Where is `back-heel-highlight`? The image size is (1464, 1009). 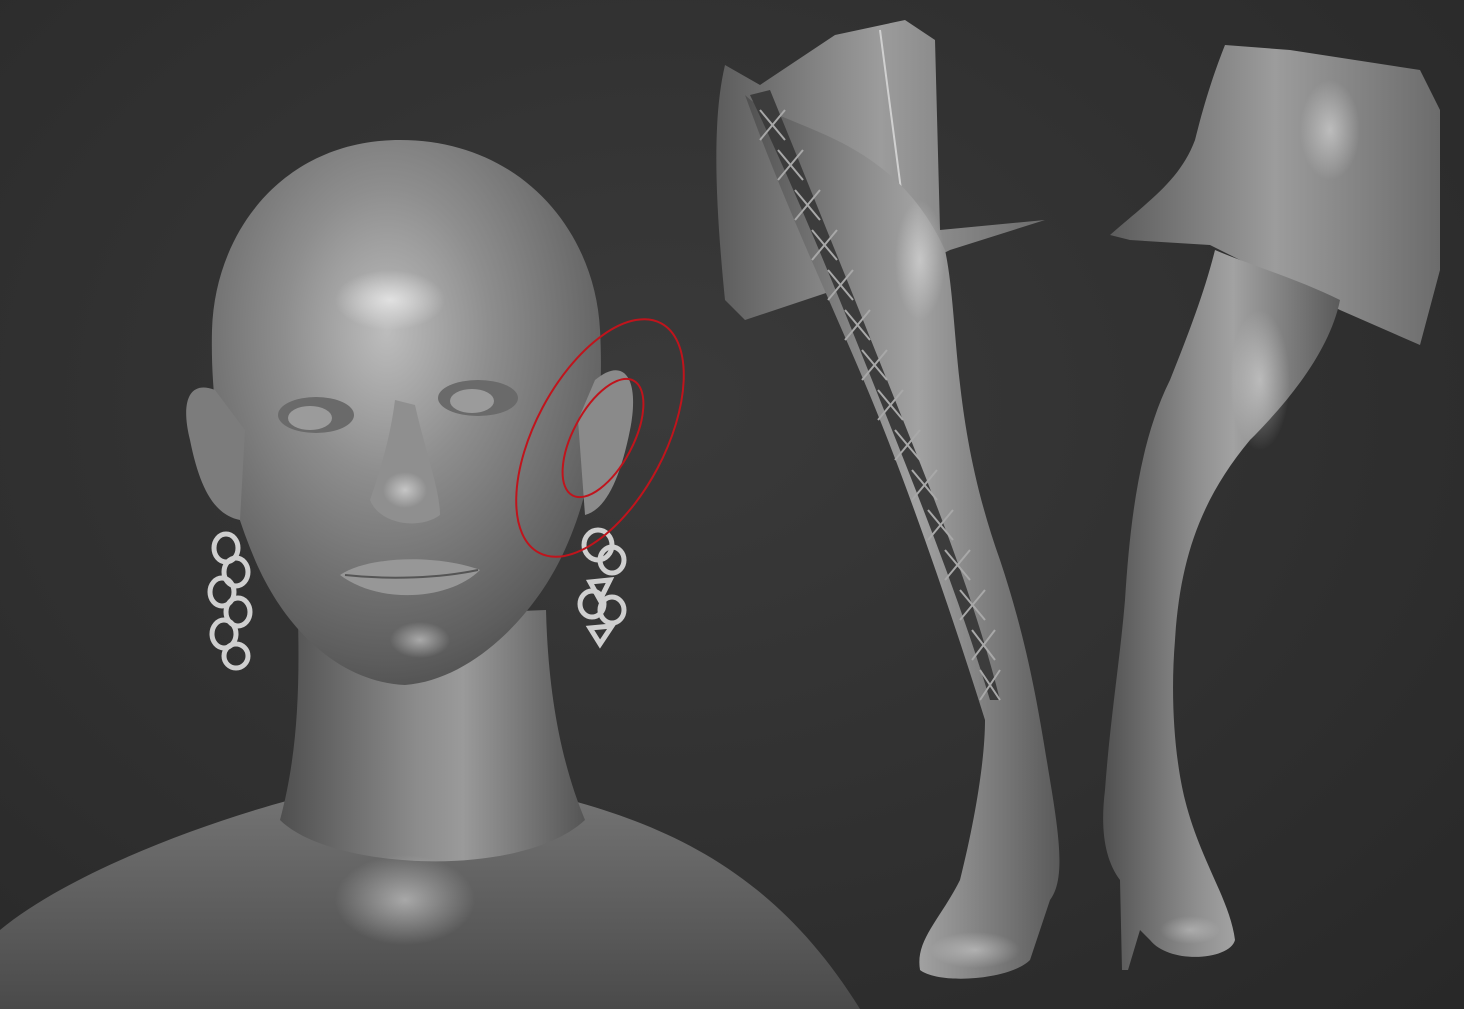
back-heel-highlight is located at coordinates (1190, 930).